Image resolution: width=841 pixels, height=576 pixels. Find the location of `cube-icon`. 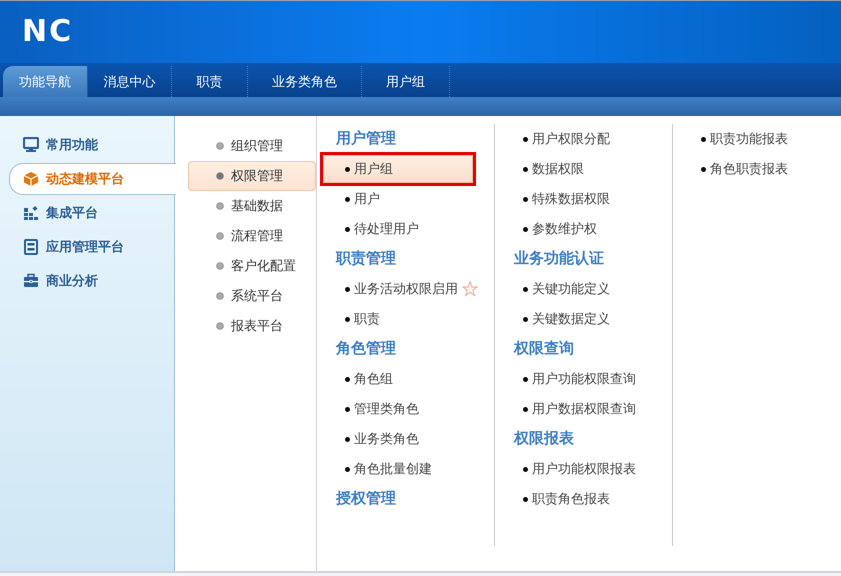

cube-icon is located at coordinates (31, 179).